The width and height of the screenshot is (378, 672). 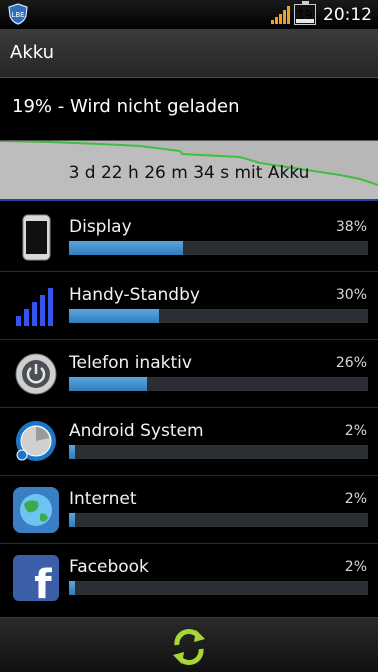 What do you see at coordinates (189, 374) in the screenshot?
I see `usage-row-telefon-inaktiv: Telefon inaktiv 26%` at bounding box center [189, 374].